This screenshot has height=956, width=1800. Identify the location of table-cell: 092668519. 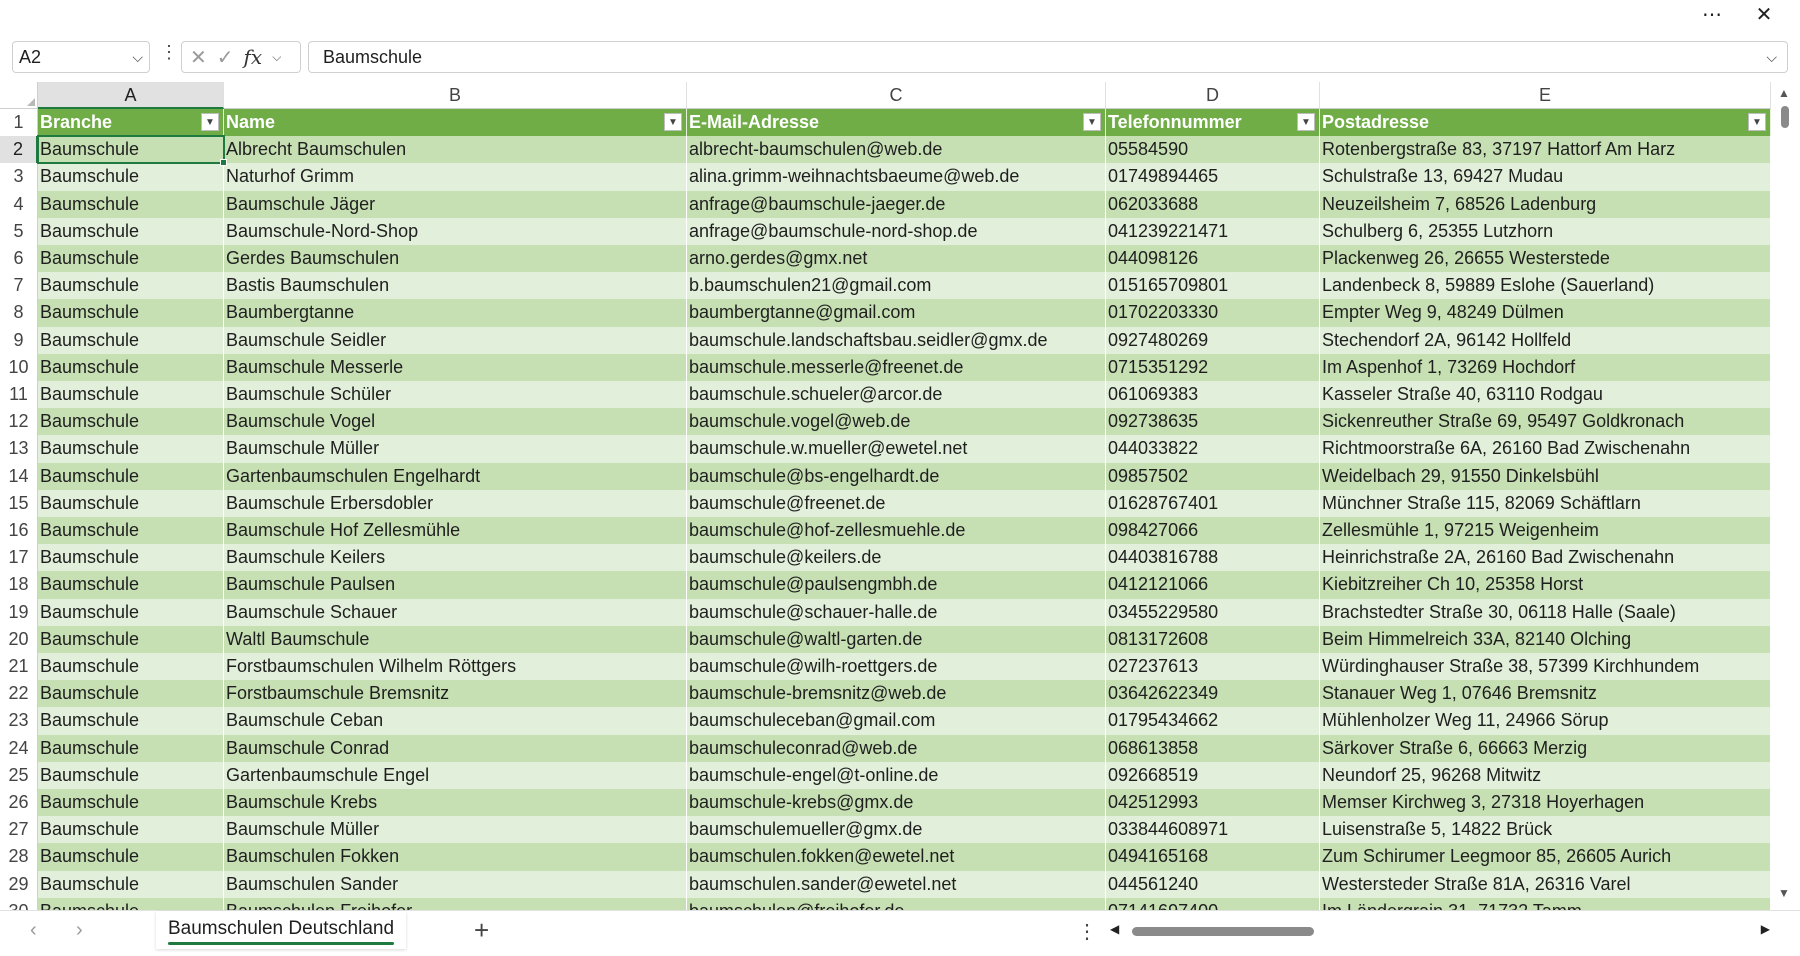
(1213, 775).